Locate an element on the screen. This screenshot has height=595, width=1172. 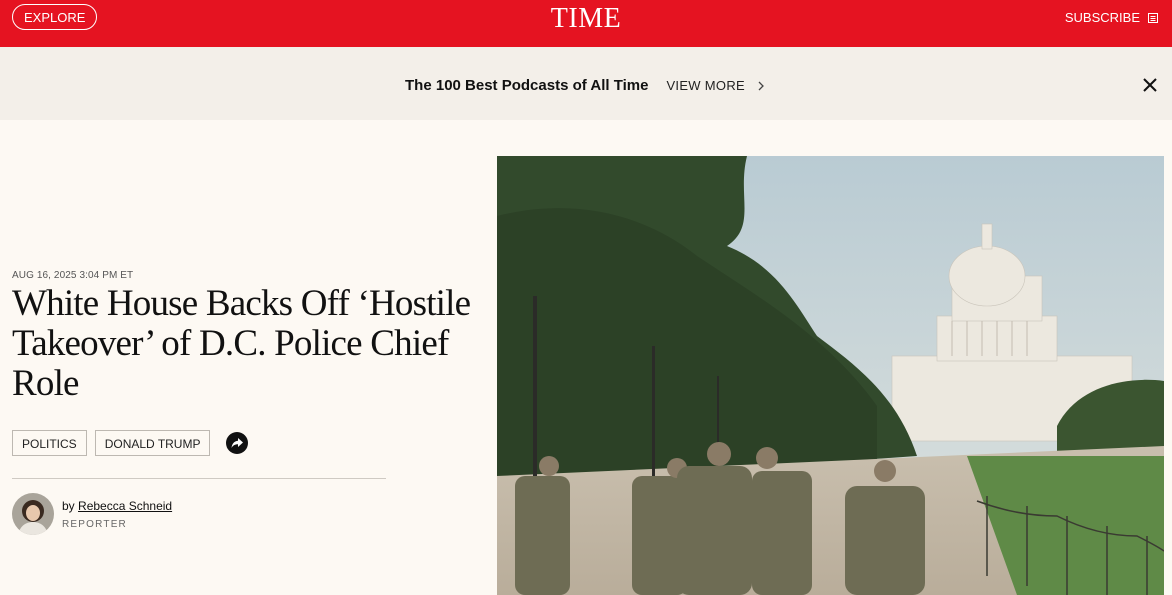
author-avatar is located at coordinates (33, 514).